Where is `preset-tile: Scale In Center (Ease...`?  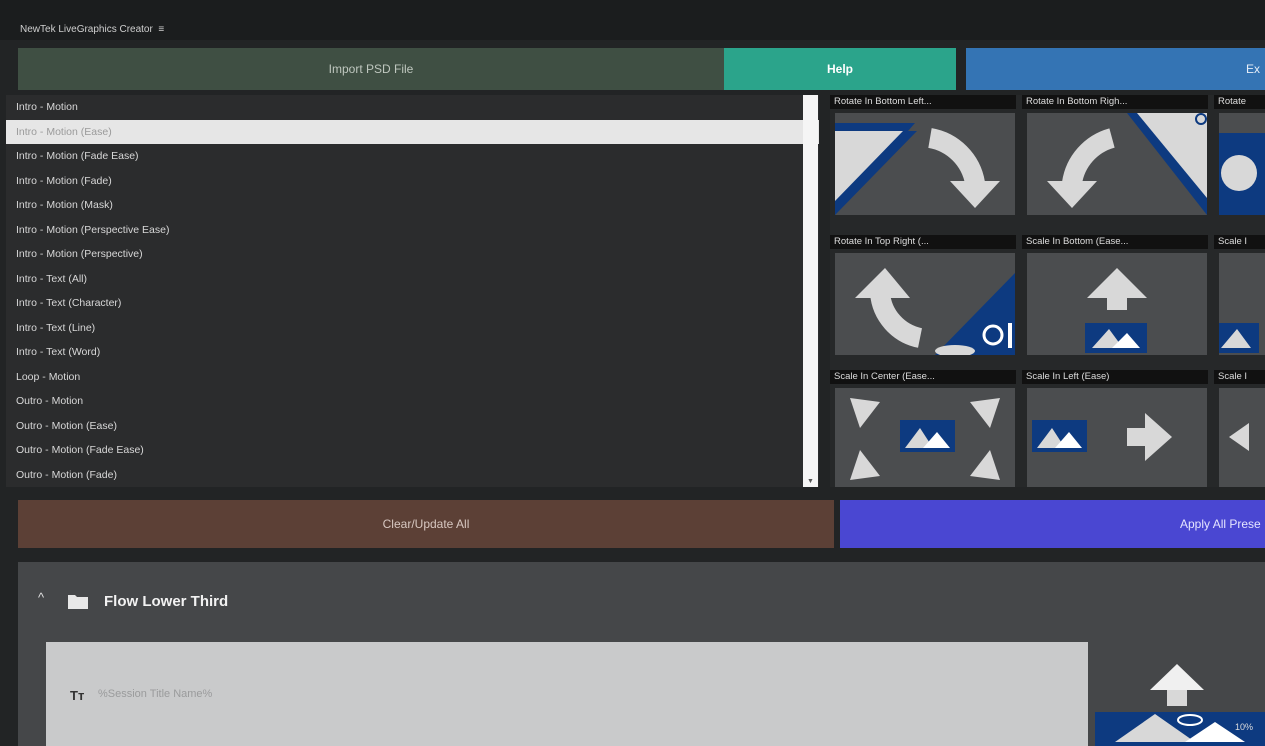
preset-tile: Scale In Center (Ease... is located at coordinates (923, 428).